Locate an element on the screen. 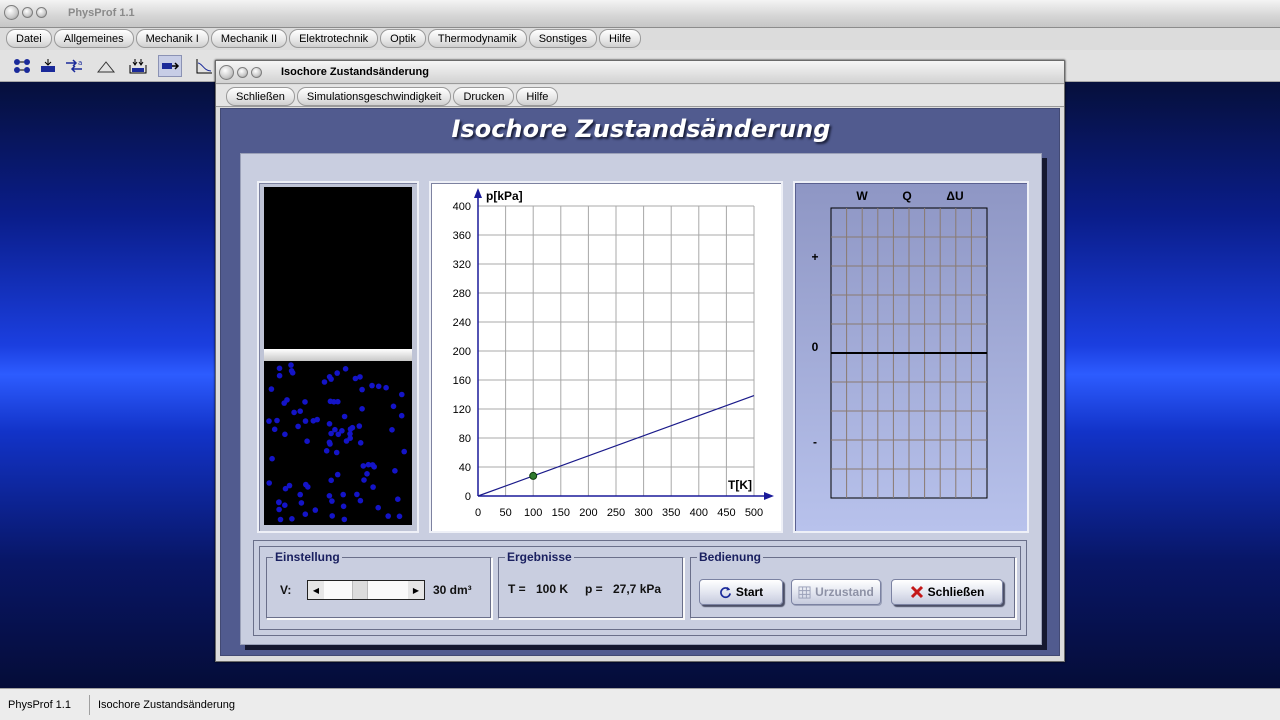 Image resolution: width=1280 pixels, height=720 pixels. bedienung-group: Bedienung Start Urzustand Schließen is located at coordinates (853, 584).